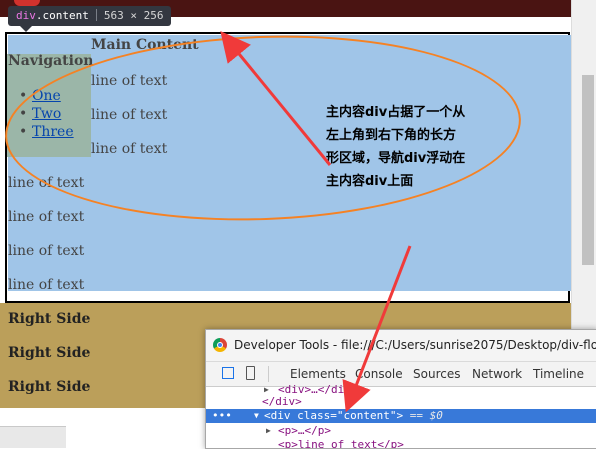 The height and width of the screenshot is (449, 596). Describe the element at coordinates (588, 170) in the screenshot. I see `scrollbar-thumb` at that location.